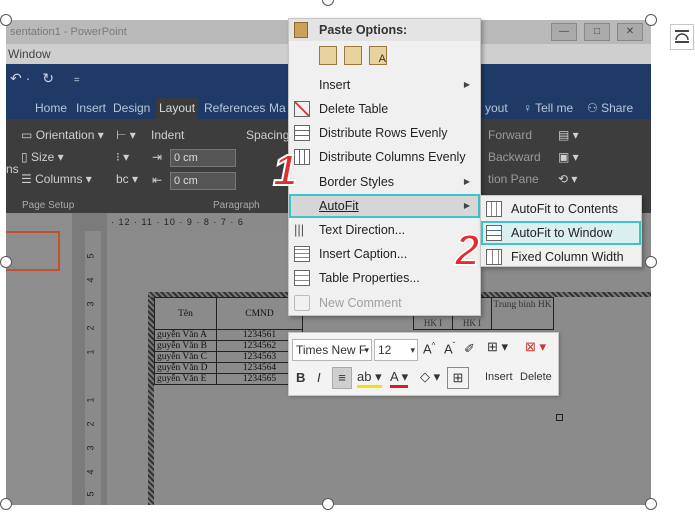  I want to click on ruler-tick: 1, so click(90, 400).